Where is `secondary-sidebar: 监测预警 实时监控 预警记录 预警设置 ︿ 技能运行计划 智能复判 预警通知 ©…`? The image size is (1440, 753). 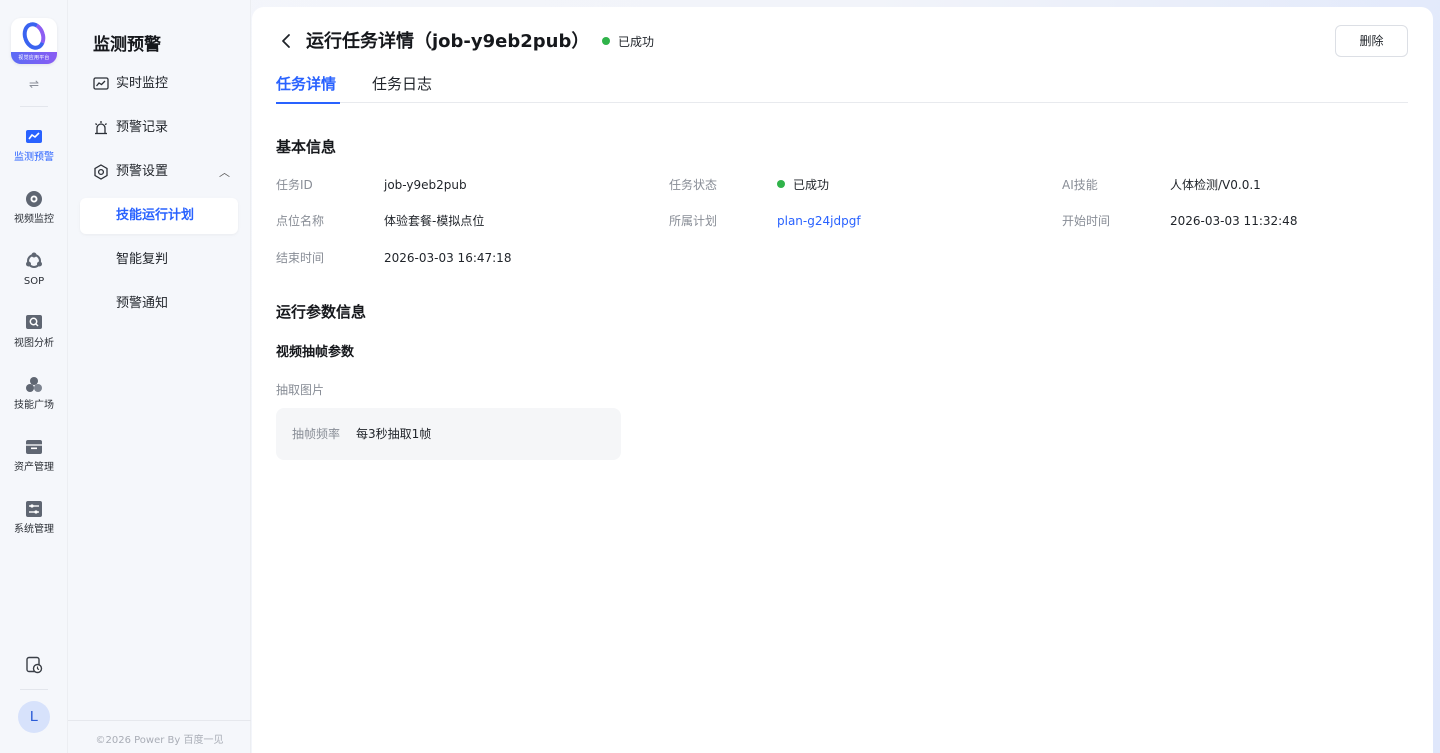
secondary-sidebar: 监测预警 实时监控 预警记录 预警设置 ︿ 技能运行计划 智能复判 预警通知 ©… is located at coordinates (159, 376).